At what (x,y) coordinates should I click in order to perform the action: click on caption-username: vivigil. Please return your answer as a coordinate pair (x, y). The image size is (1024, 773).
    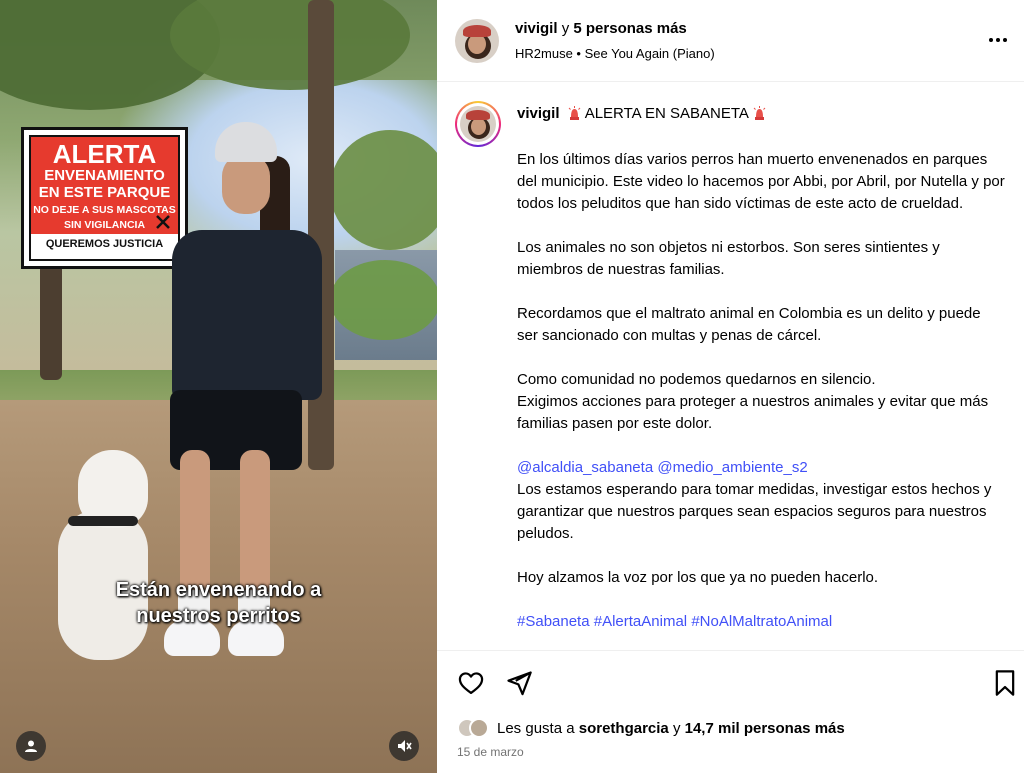
    Looking at the image, I should click on (538, 113).